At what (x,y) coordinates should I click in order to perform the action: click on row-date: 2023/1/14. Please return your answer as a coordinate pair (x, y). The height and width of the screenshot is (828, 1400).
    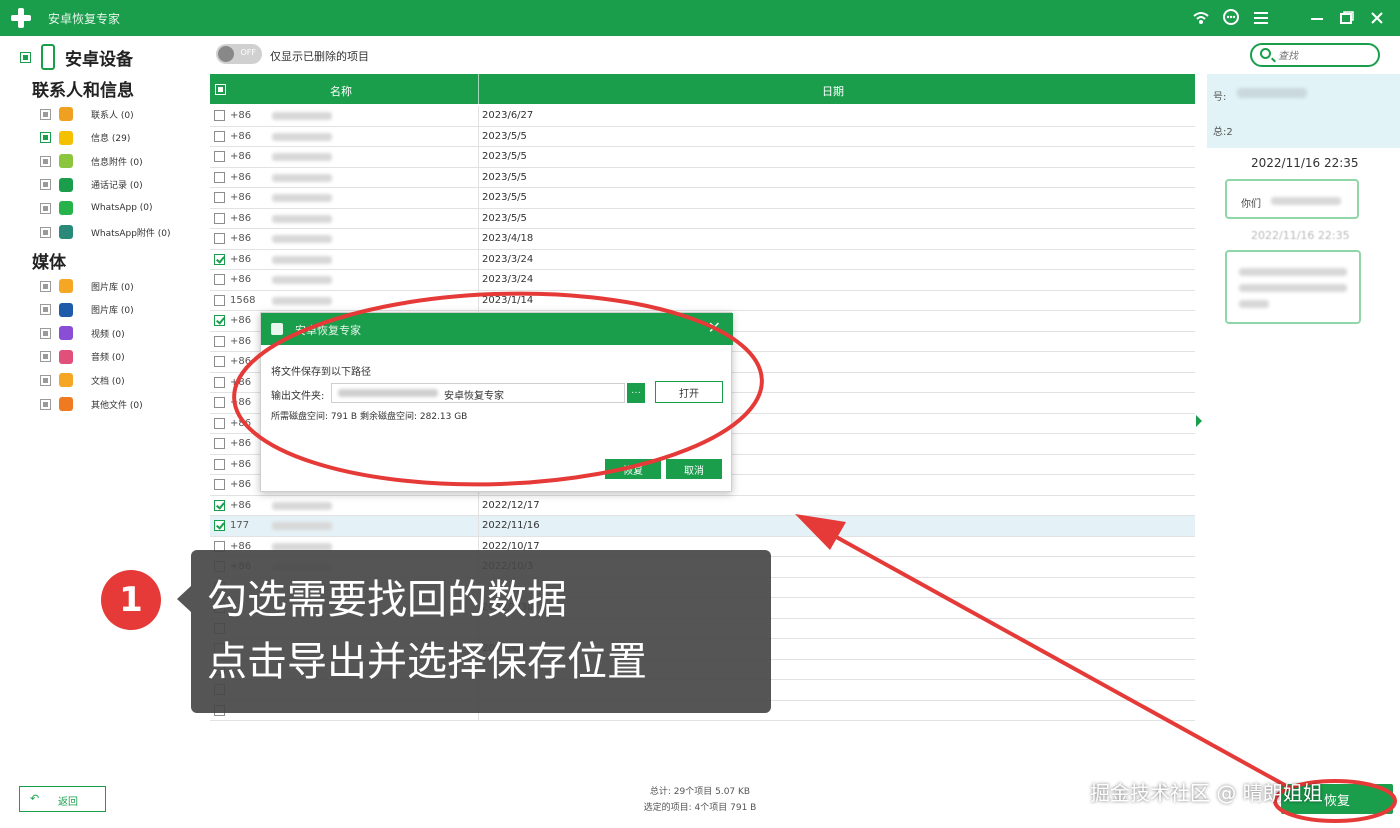
    Looking at the image, I should click on (508, 300).